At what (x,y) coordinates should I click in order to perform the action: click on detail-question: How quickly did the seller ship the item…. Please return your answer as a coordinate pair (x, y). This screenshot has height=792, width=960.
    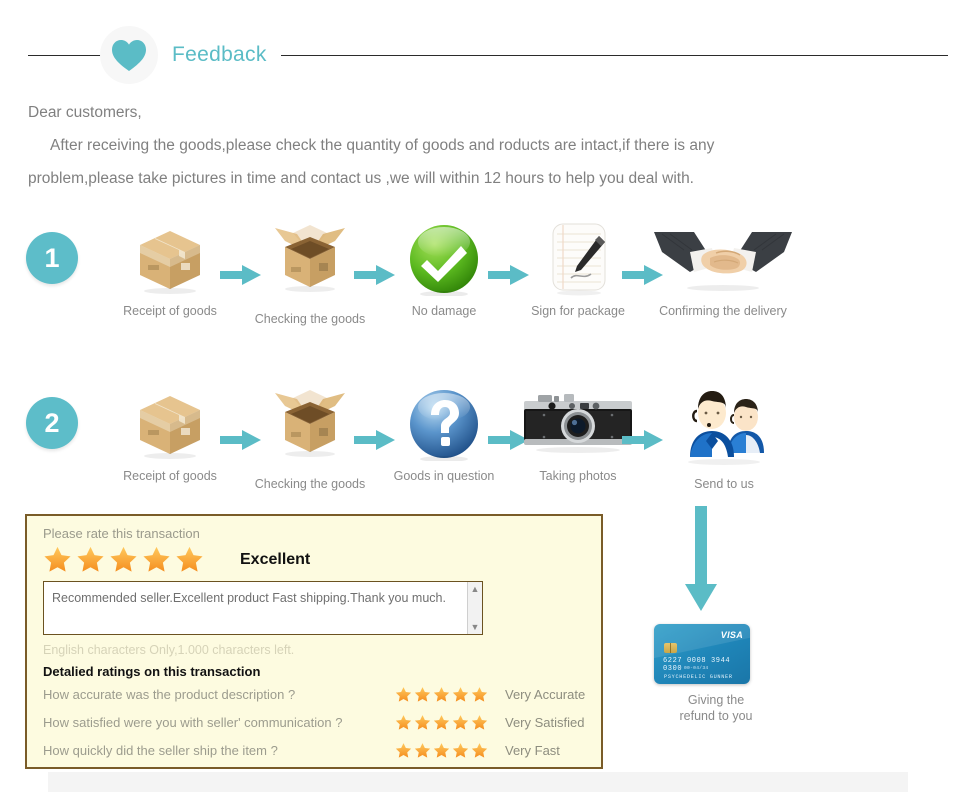
    Looking at the image, I should click on (160, 750).